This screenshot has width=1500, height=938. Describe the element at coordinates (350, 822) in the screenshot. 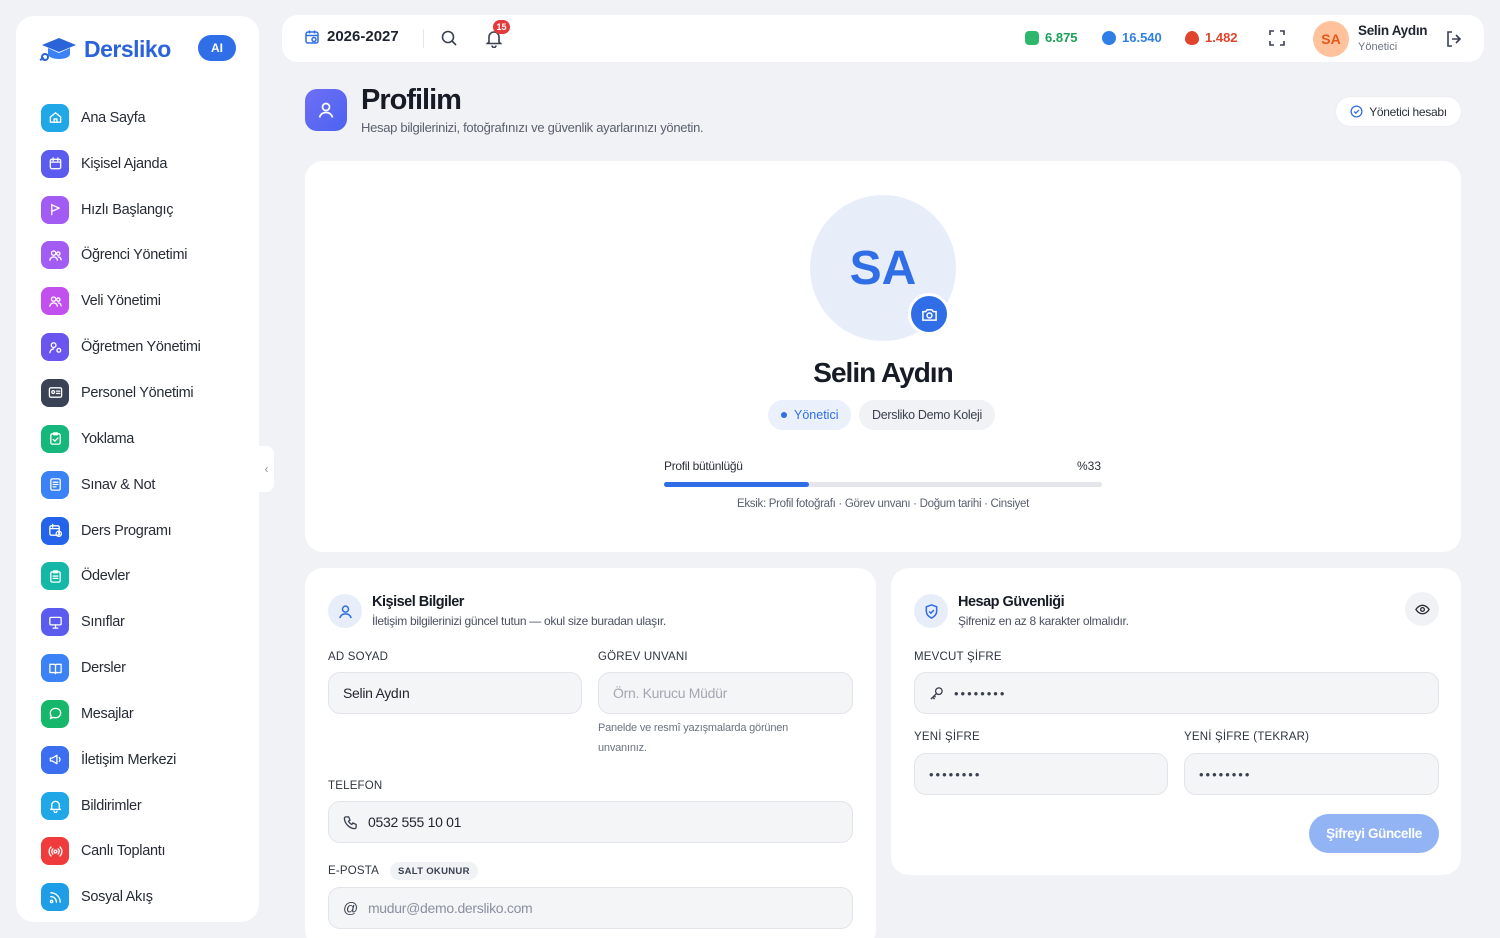

I see `phone-icon` at that location.